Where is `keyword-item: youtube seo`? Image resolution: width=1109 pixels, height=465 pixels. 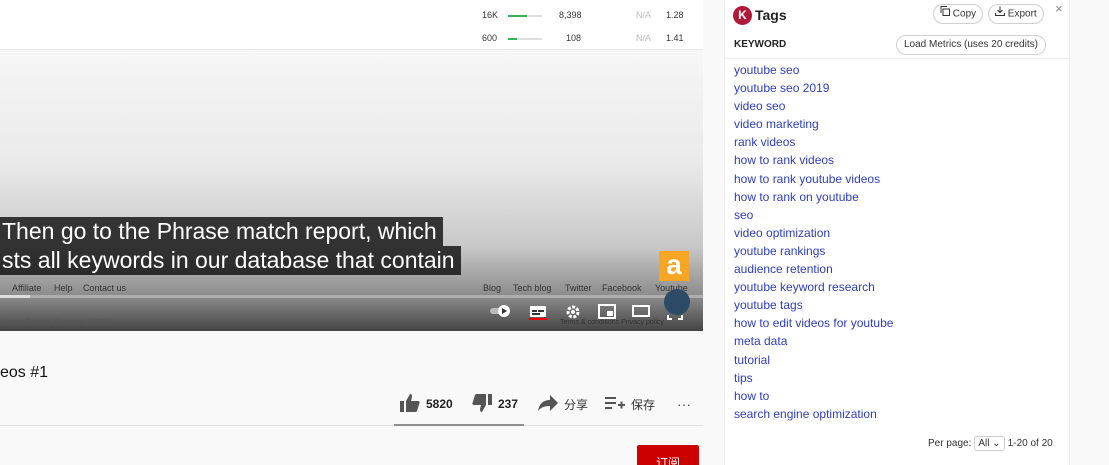
keyword-item: youtube seo is located at coordinates (813, 72).